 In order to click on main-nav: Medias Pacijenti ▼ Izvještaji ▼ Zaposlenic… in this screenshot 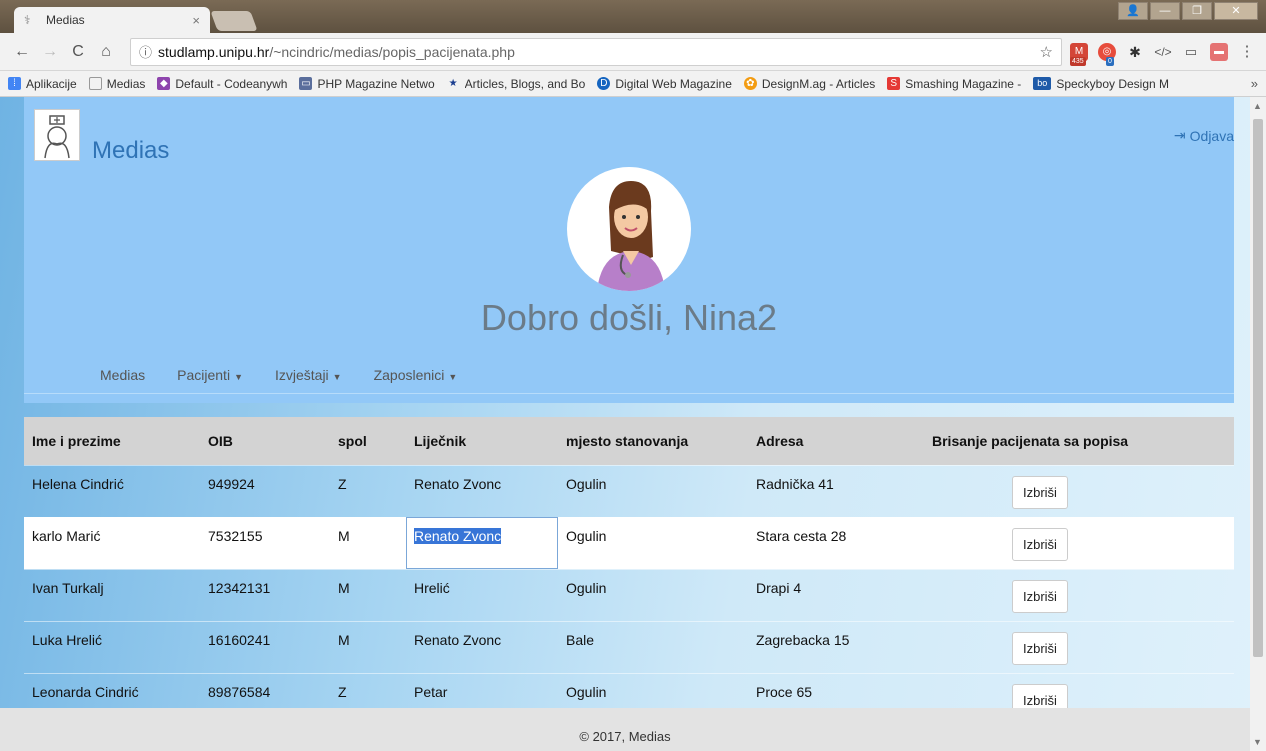, I will do `click(278, 375)`.